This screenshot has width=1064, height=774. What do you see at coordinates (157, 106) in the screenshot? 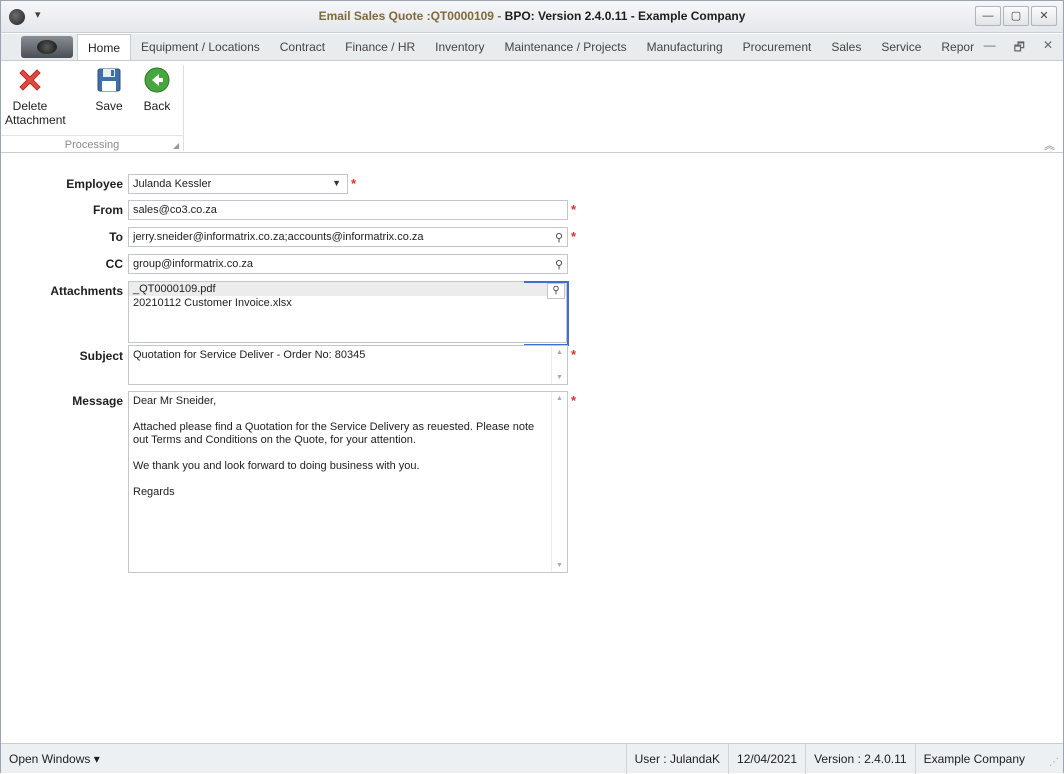
I see `back-label: Back` at bounding box center [157, 106].